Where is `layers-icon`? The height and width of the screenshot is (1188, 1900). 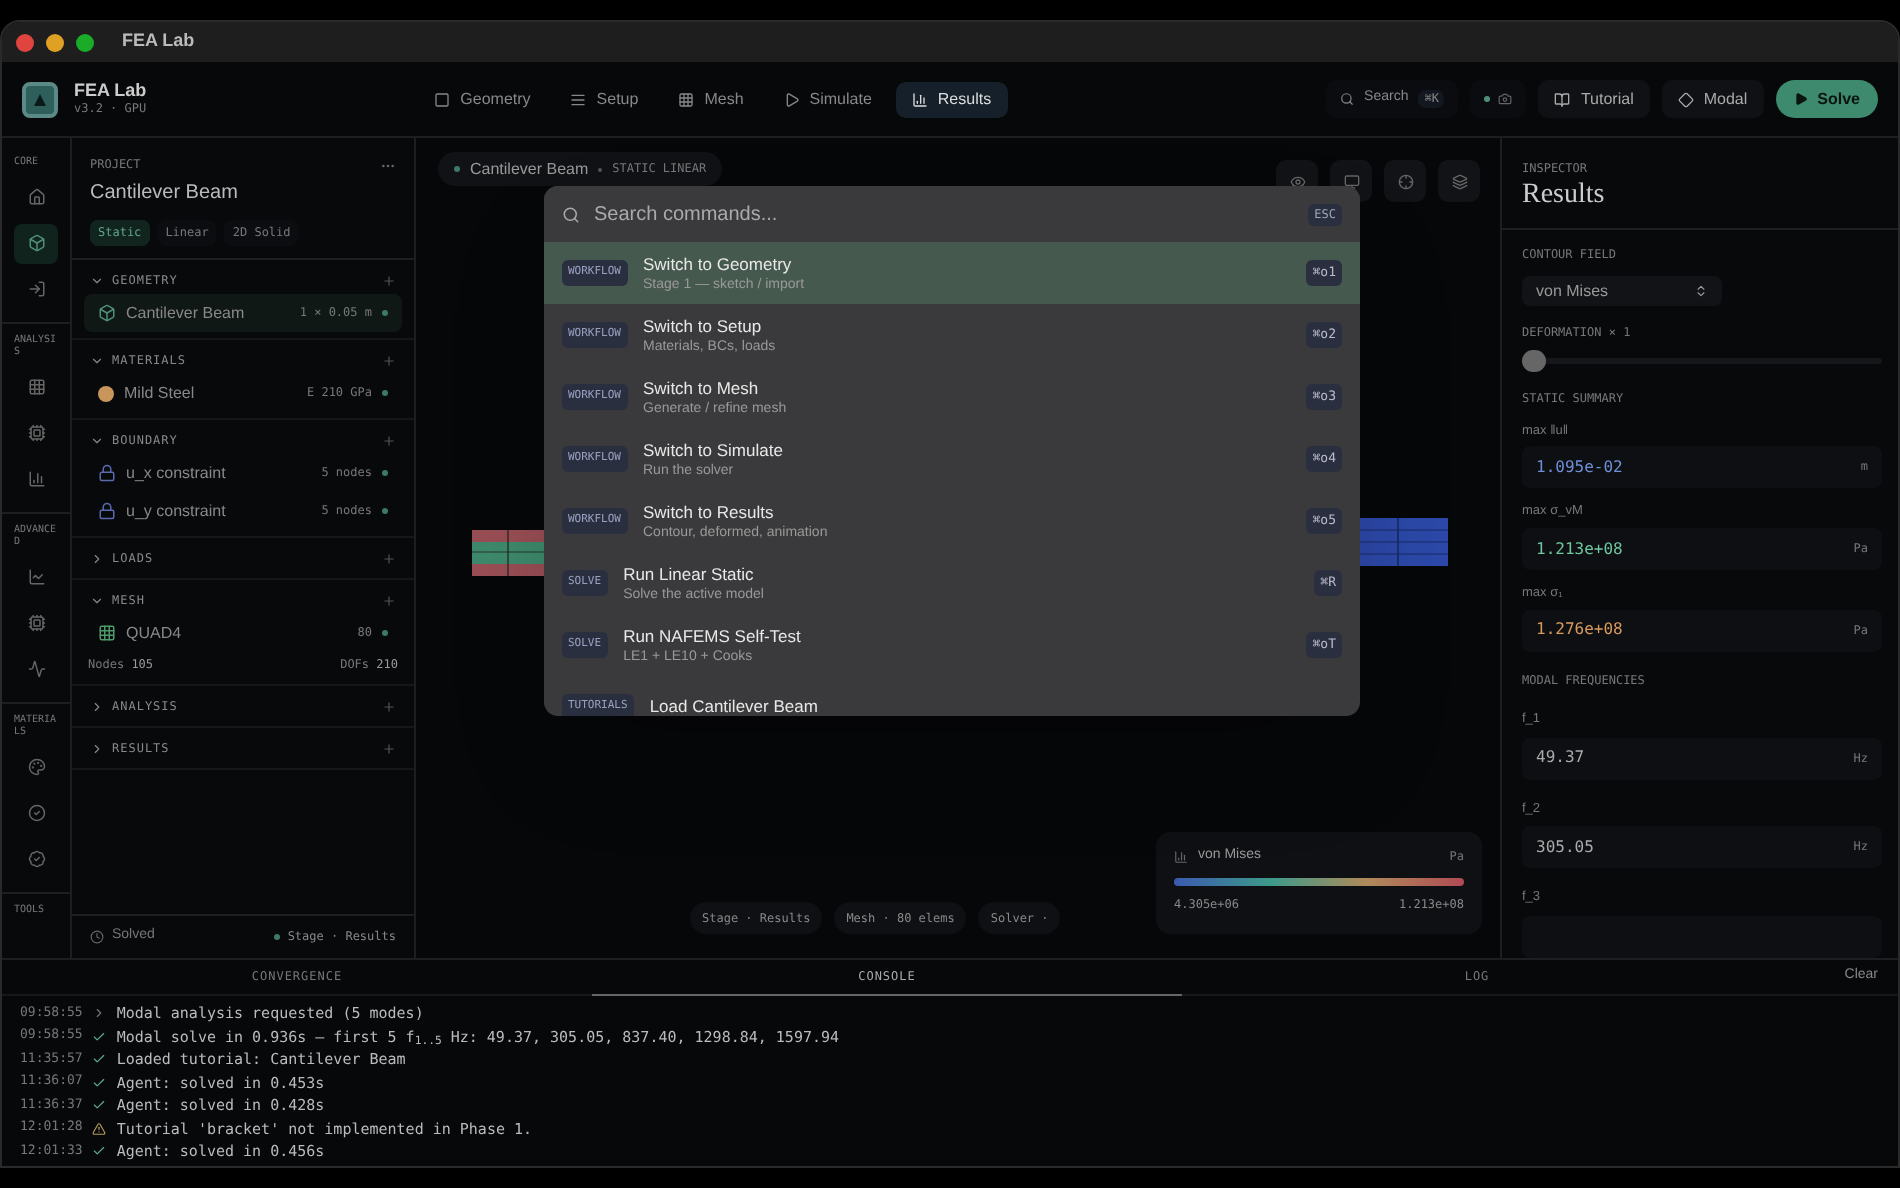
layers-icon is located at coordinates (1459, 181).